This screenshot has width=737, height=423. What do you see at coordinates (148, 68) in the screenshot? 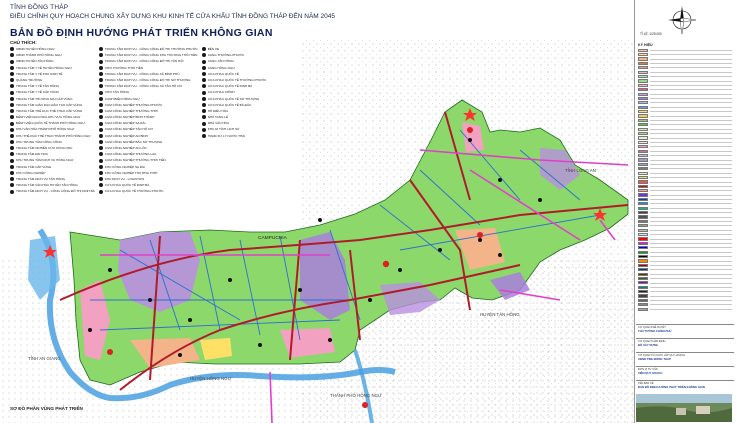
I see `note-item: CHỢ THƯỜNG THỚI TIỀN` at bounding box center [148, 68].